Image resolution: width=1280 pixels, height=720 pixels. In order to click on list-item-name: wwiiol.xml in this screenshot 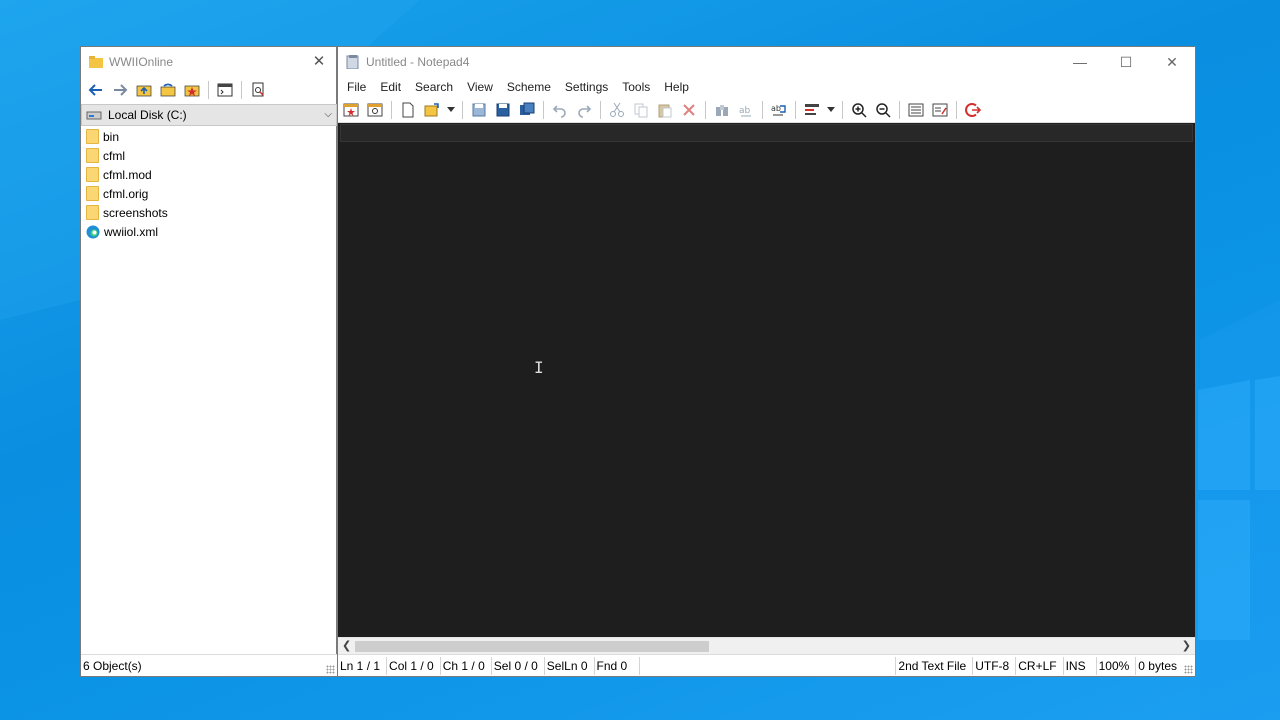, I will do `click(131, 231)`.